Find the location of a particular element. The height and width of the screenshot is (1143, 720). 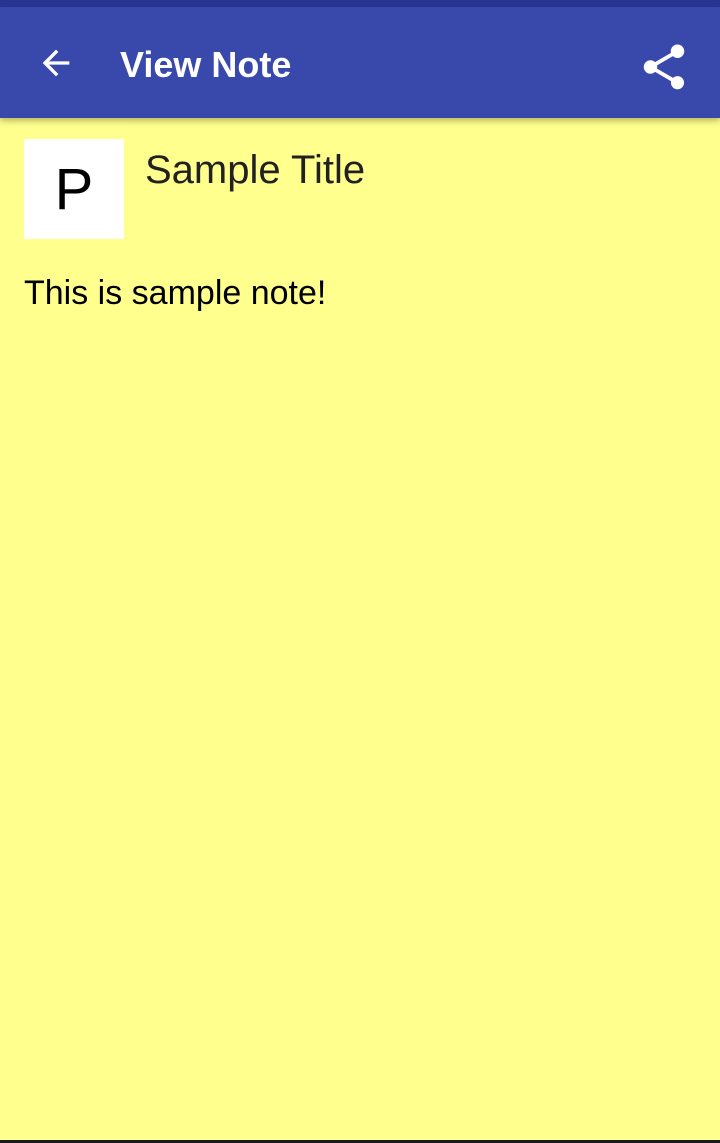

page-title: View Note is located at coordinates (206, 64).